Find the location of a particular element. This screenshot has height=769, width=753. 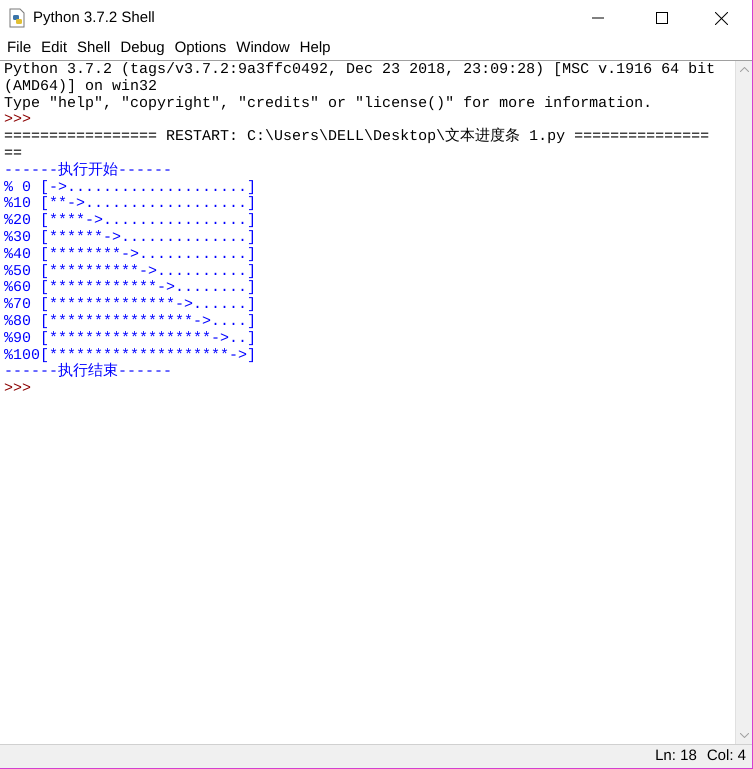

menu-item: Shell is located at coordinates (94, 48).